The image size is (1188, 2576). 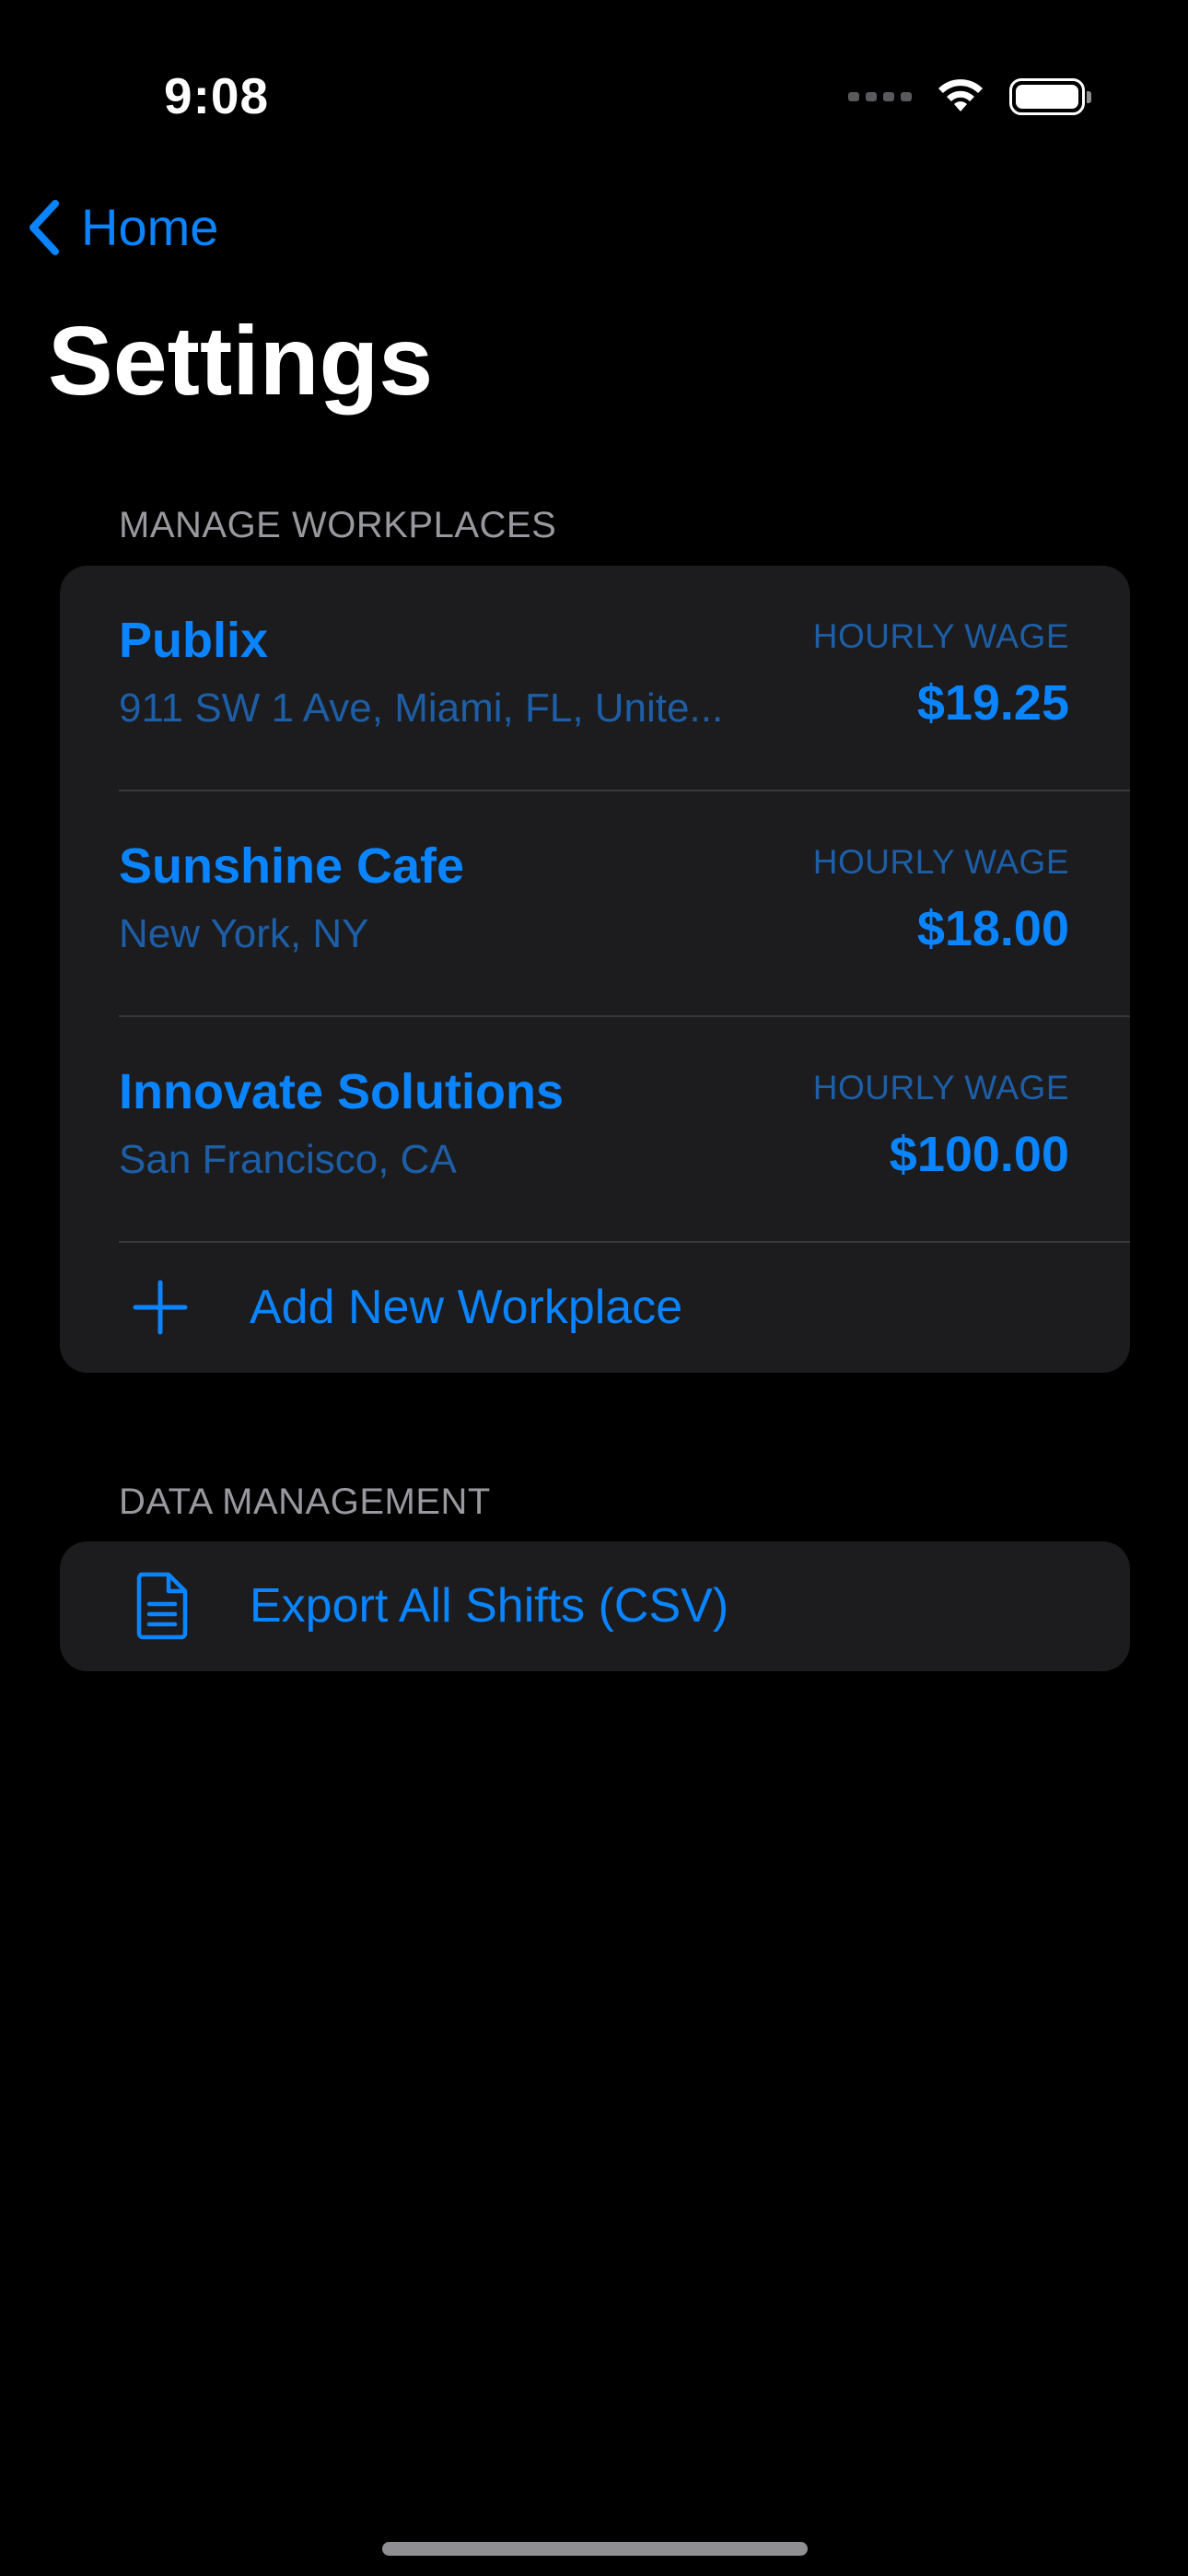 I want to click on workplace-name: Sunshine Cafe, so click(x=292, y=866).